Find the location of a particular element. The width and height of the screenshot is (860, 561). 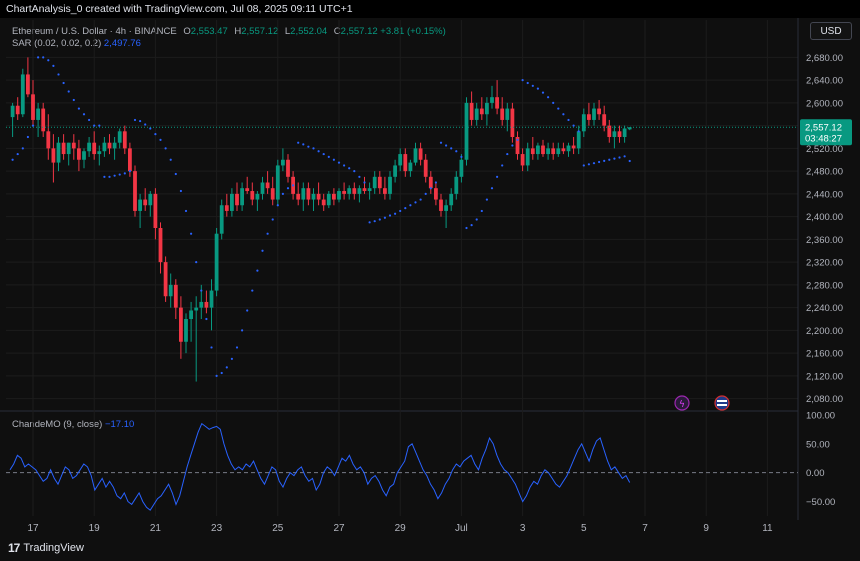

price-tick-label: 2,480.00 is located at coordinates (824, 172).